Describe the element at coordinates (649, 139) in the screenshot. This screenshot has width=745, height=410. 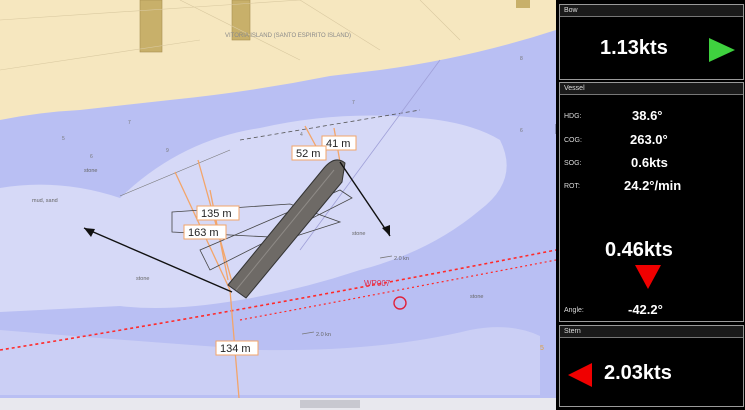
I see `cog-value: 263.0°` at that location.